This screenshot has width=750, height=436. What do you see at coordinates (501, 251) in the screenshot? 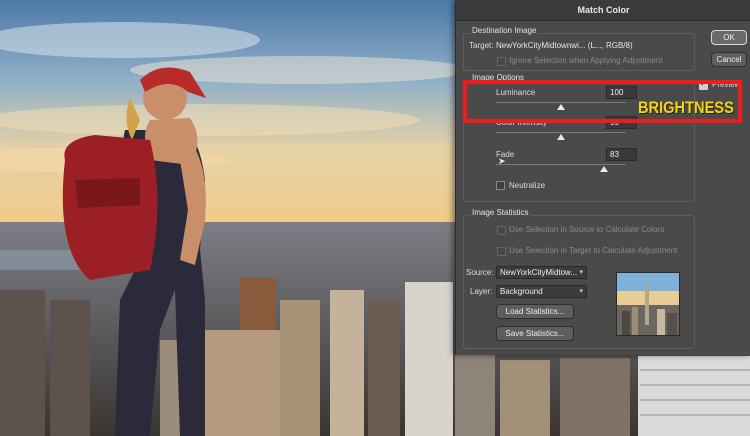
I see `use-target-selection-checkbox` at bounding box center [501, 251].